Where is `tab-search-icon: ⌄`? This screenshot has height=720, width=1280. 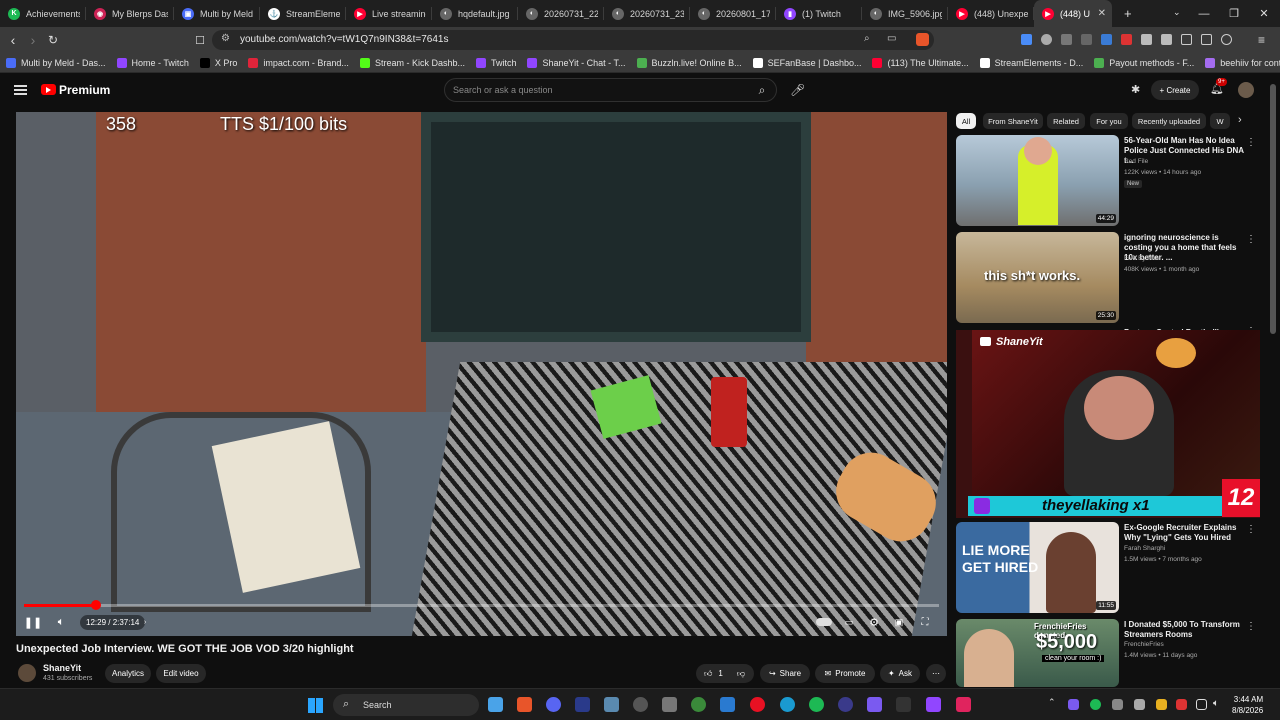
tab-search-icon: ⌄ is located at coordinates (1177, 12).